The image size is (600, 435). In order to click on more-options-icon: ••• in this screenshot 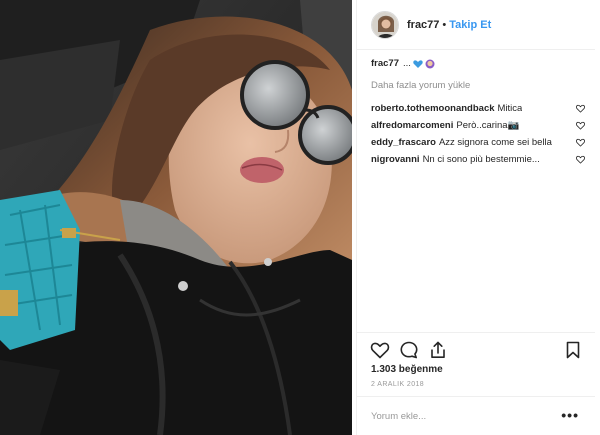, I will do `click(570, 415)`.